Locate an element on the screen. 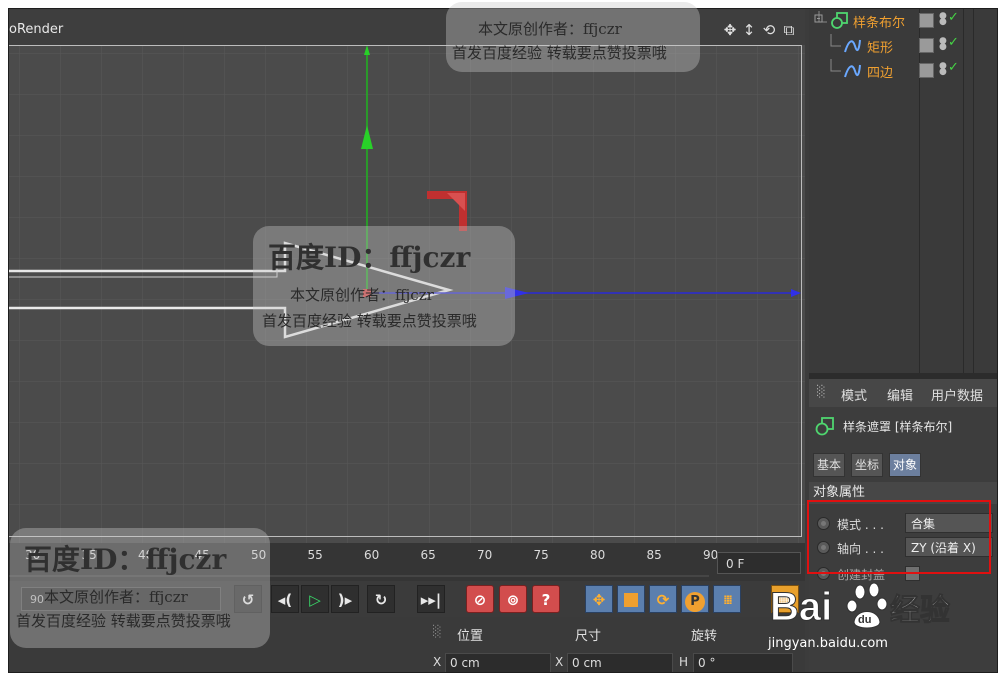  current-frame-field: 0 F is located at coordinates (759, 563).